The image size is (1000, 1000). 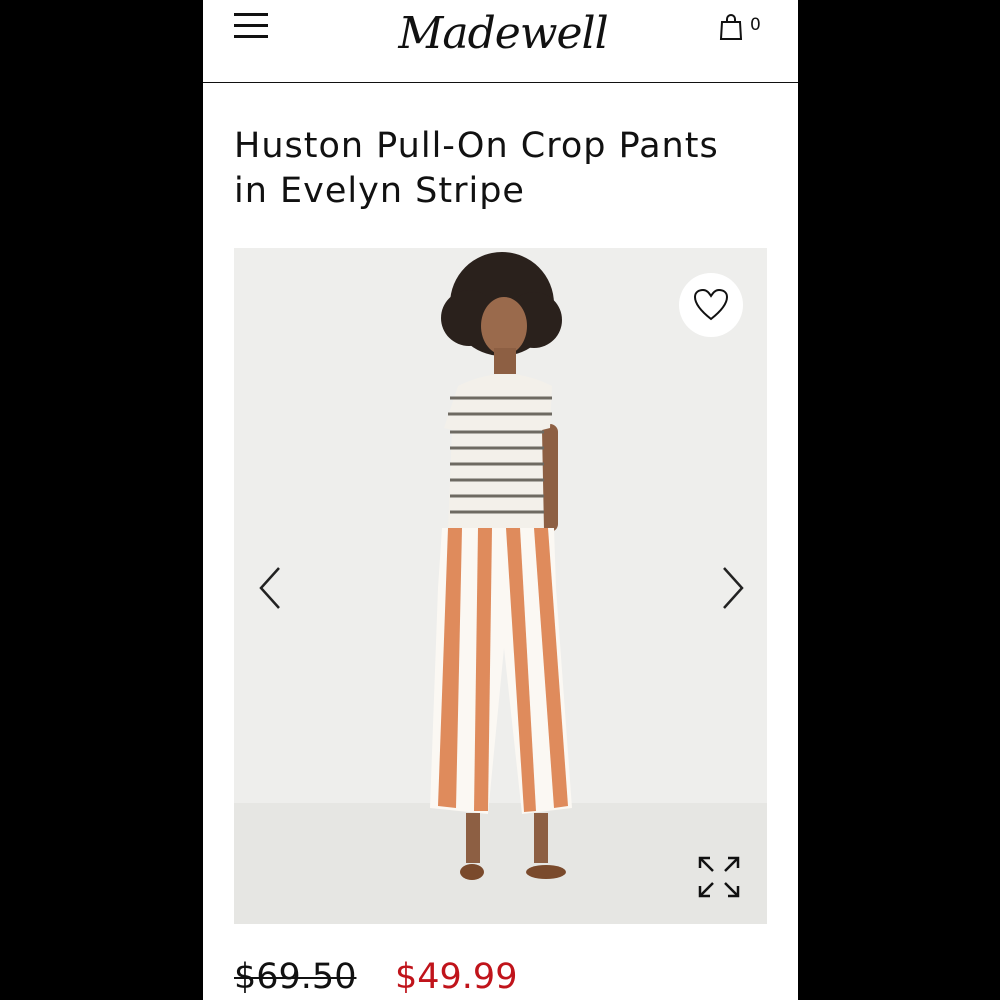 I want to click on expand-image-button, so click(x=719, y=877).